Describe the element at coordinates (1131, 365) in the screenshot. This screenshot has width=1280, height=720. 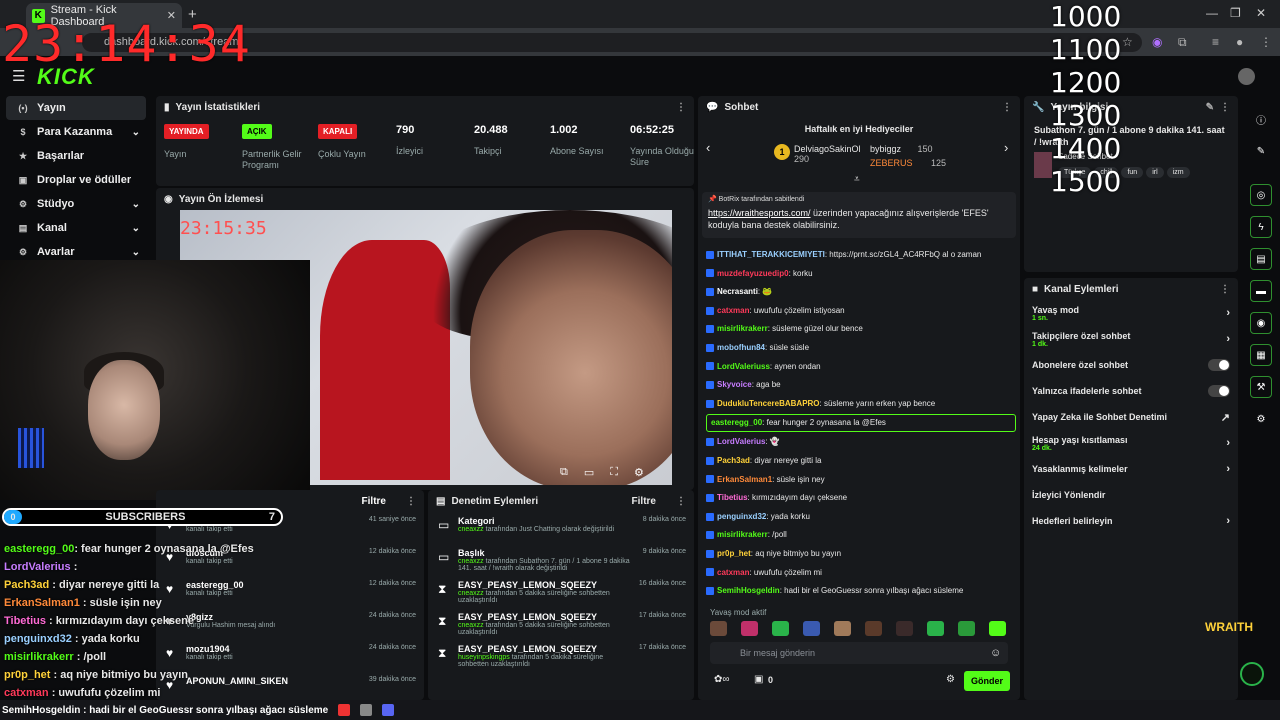
I see `channel-action-2: Abonelere özel sohbet` at that location.